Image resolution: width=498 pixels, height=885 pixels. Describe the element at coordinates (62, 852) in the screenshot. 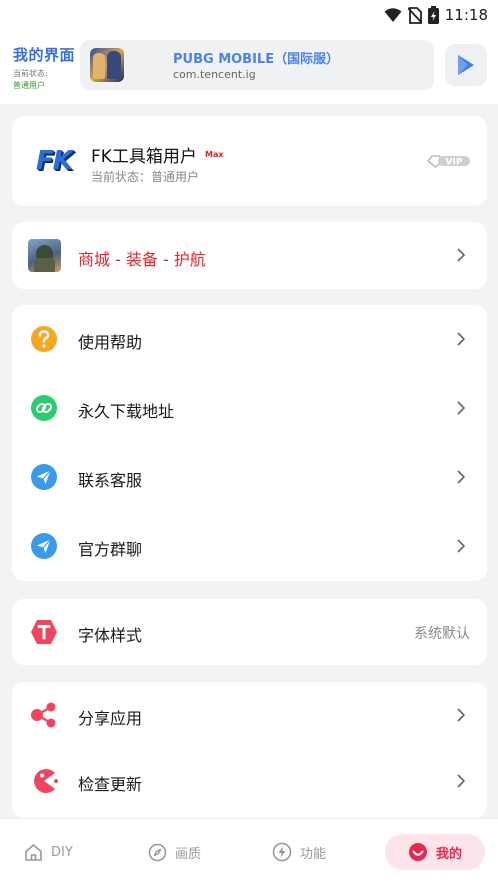

I see `nav-label: DIY` at that location.